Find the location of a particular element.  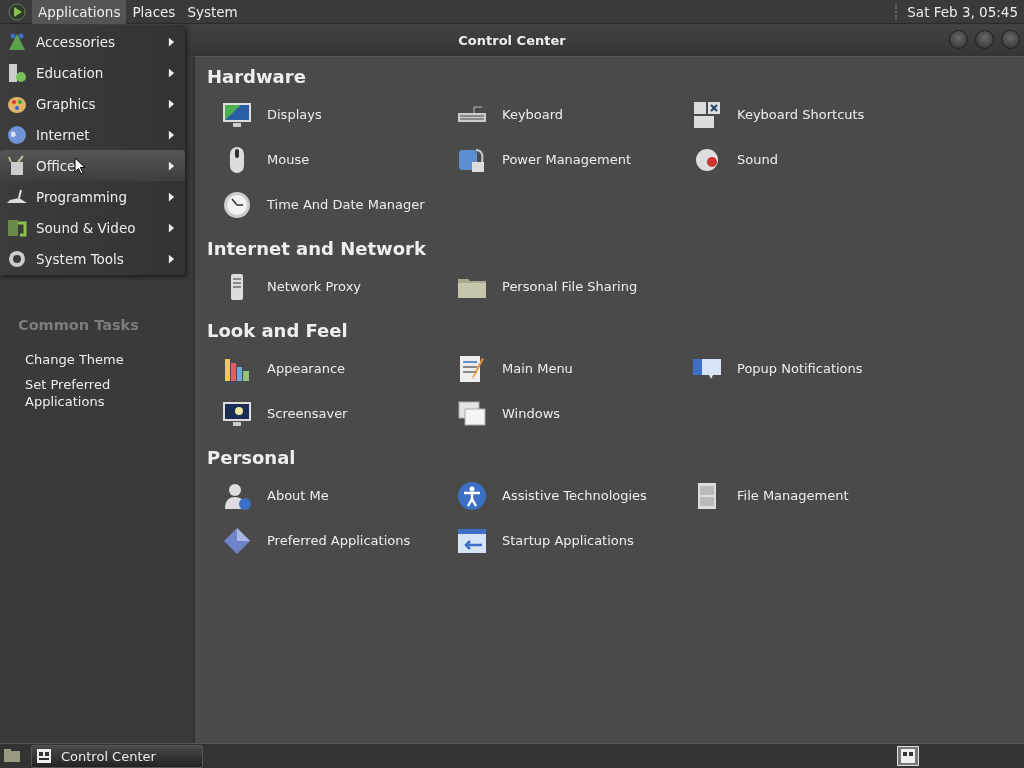

applet-link: Preferred Applications is located at coordinates (339, 540).